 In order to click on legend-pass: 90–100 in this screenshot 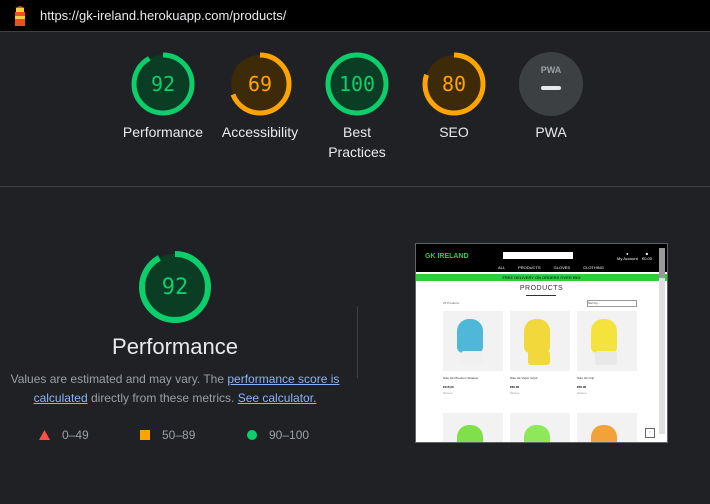, I will do `click(278, 435)`.